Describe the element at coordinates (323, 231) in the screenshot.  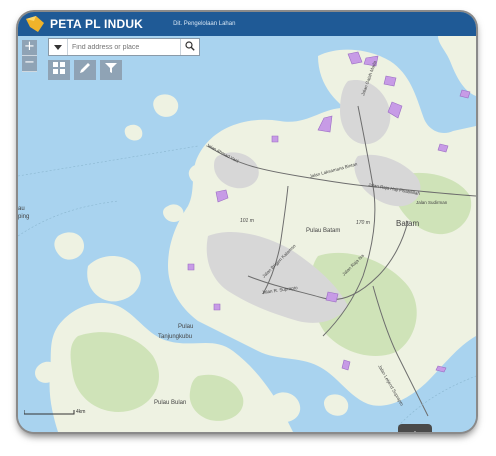
I see `label-pulau-batam: Pulau Batam` at that location.